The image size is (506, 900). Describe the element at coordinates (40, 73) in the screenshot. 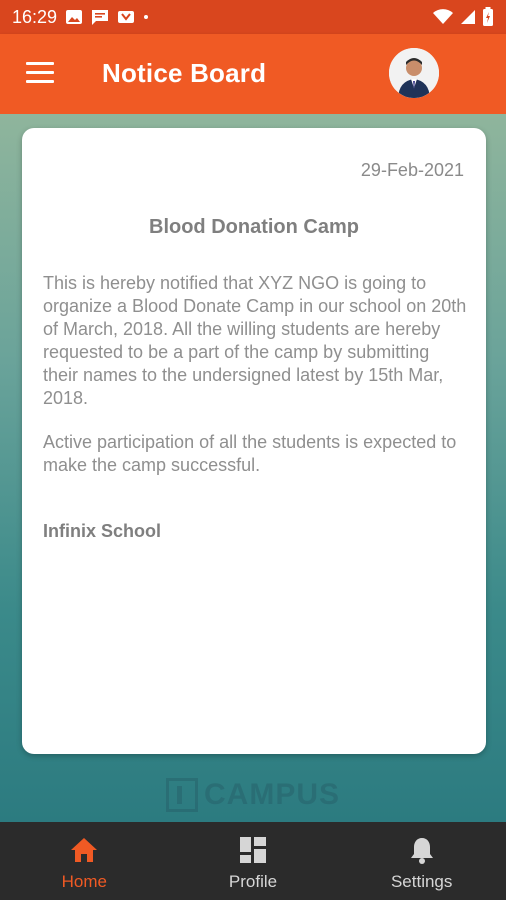

I see `hamburger-menu-icon` at that location.